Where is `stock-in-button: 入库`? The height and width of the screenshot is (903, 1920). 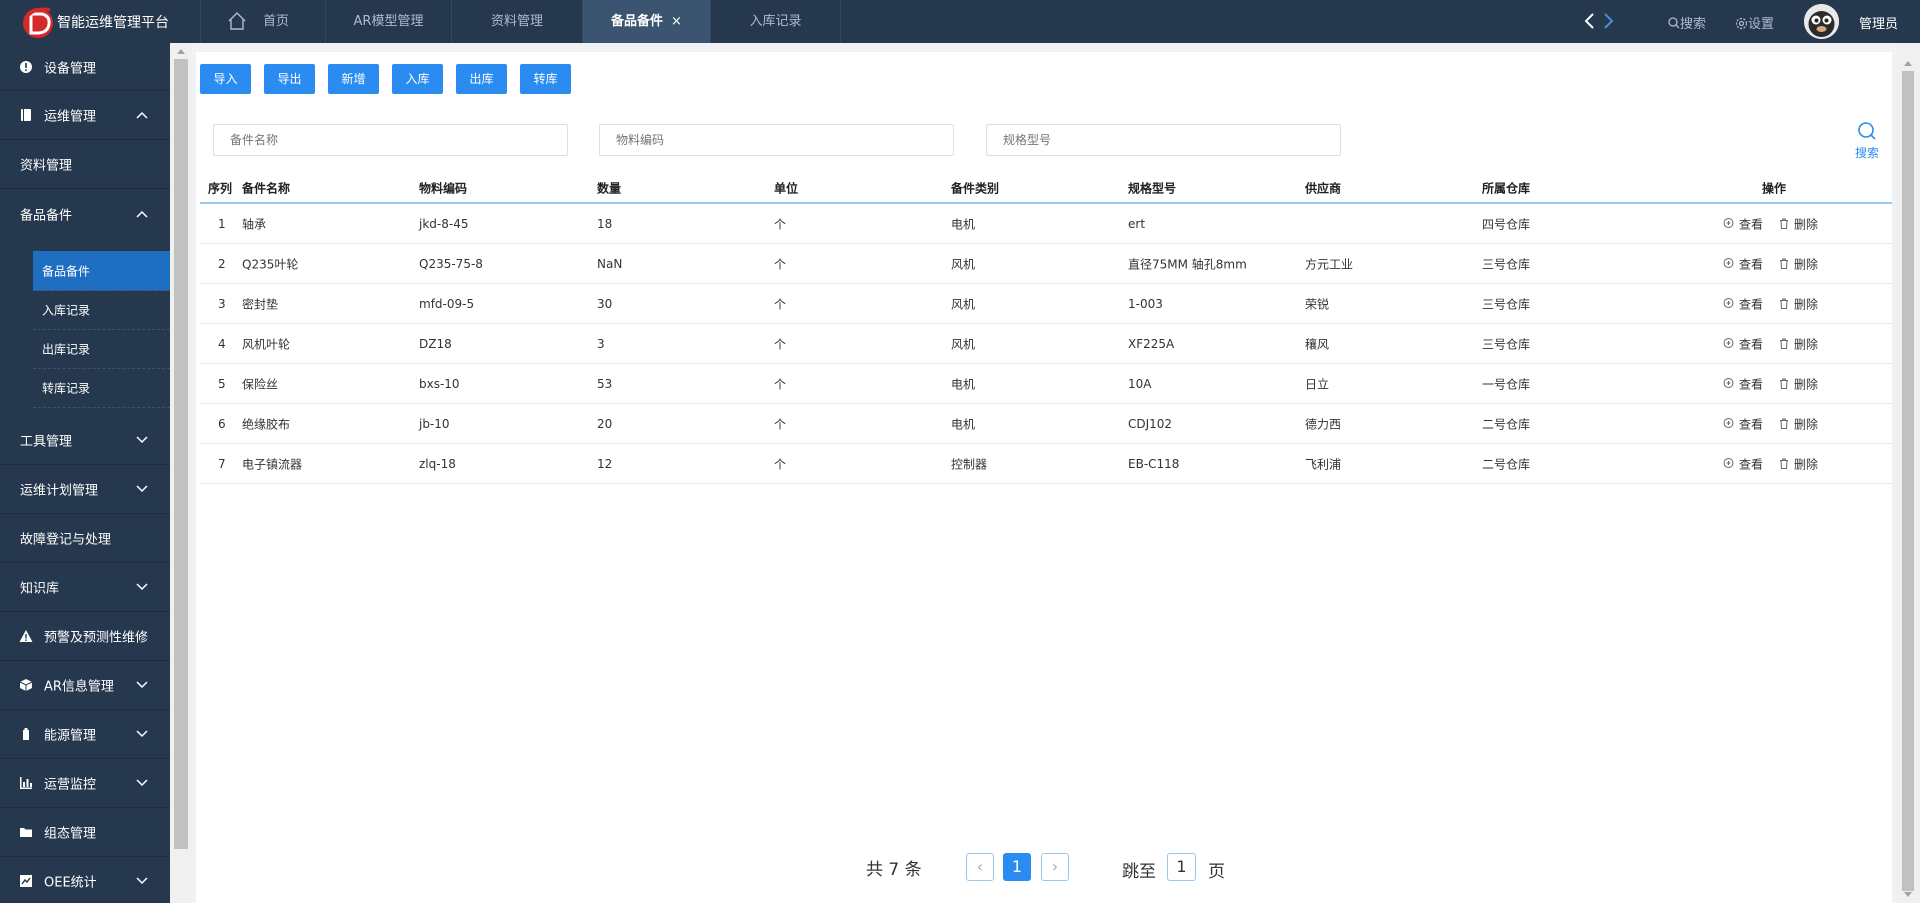
stock-in-button: 入库 is located at coordinates (417, 79).